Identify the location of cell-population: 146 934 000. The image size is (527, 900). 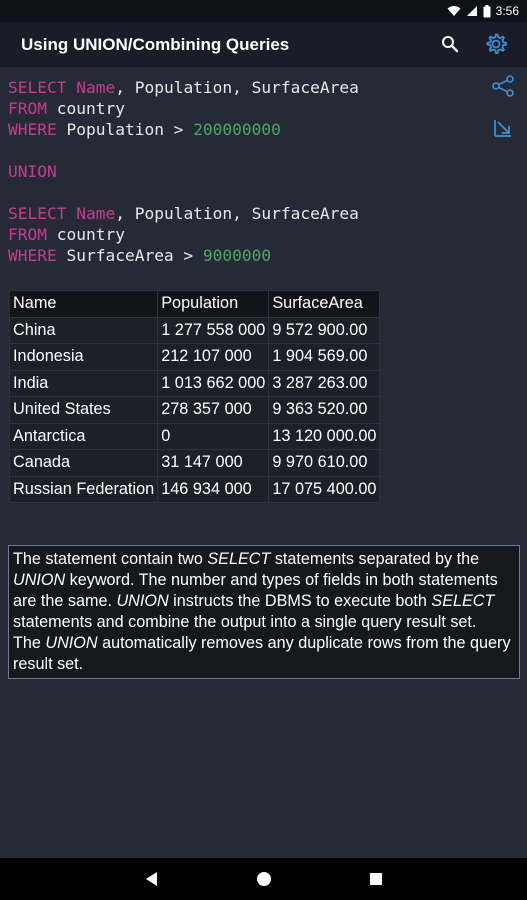
(213, 489).